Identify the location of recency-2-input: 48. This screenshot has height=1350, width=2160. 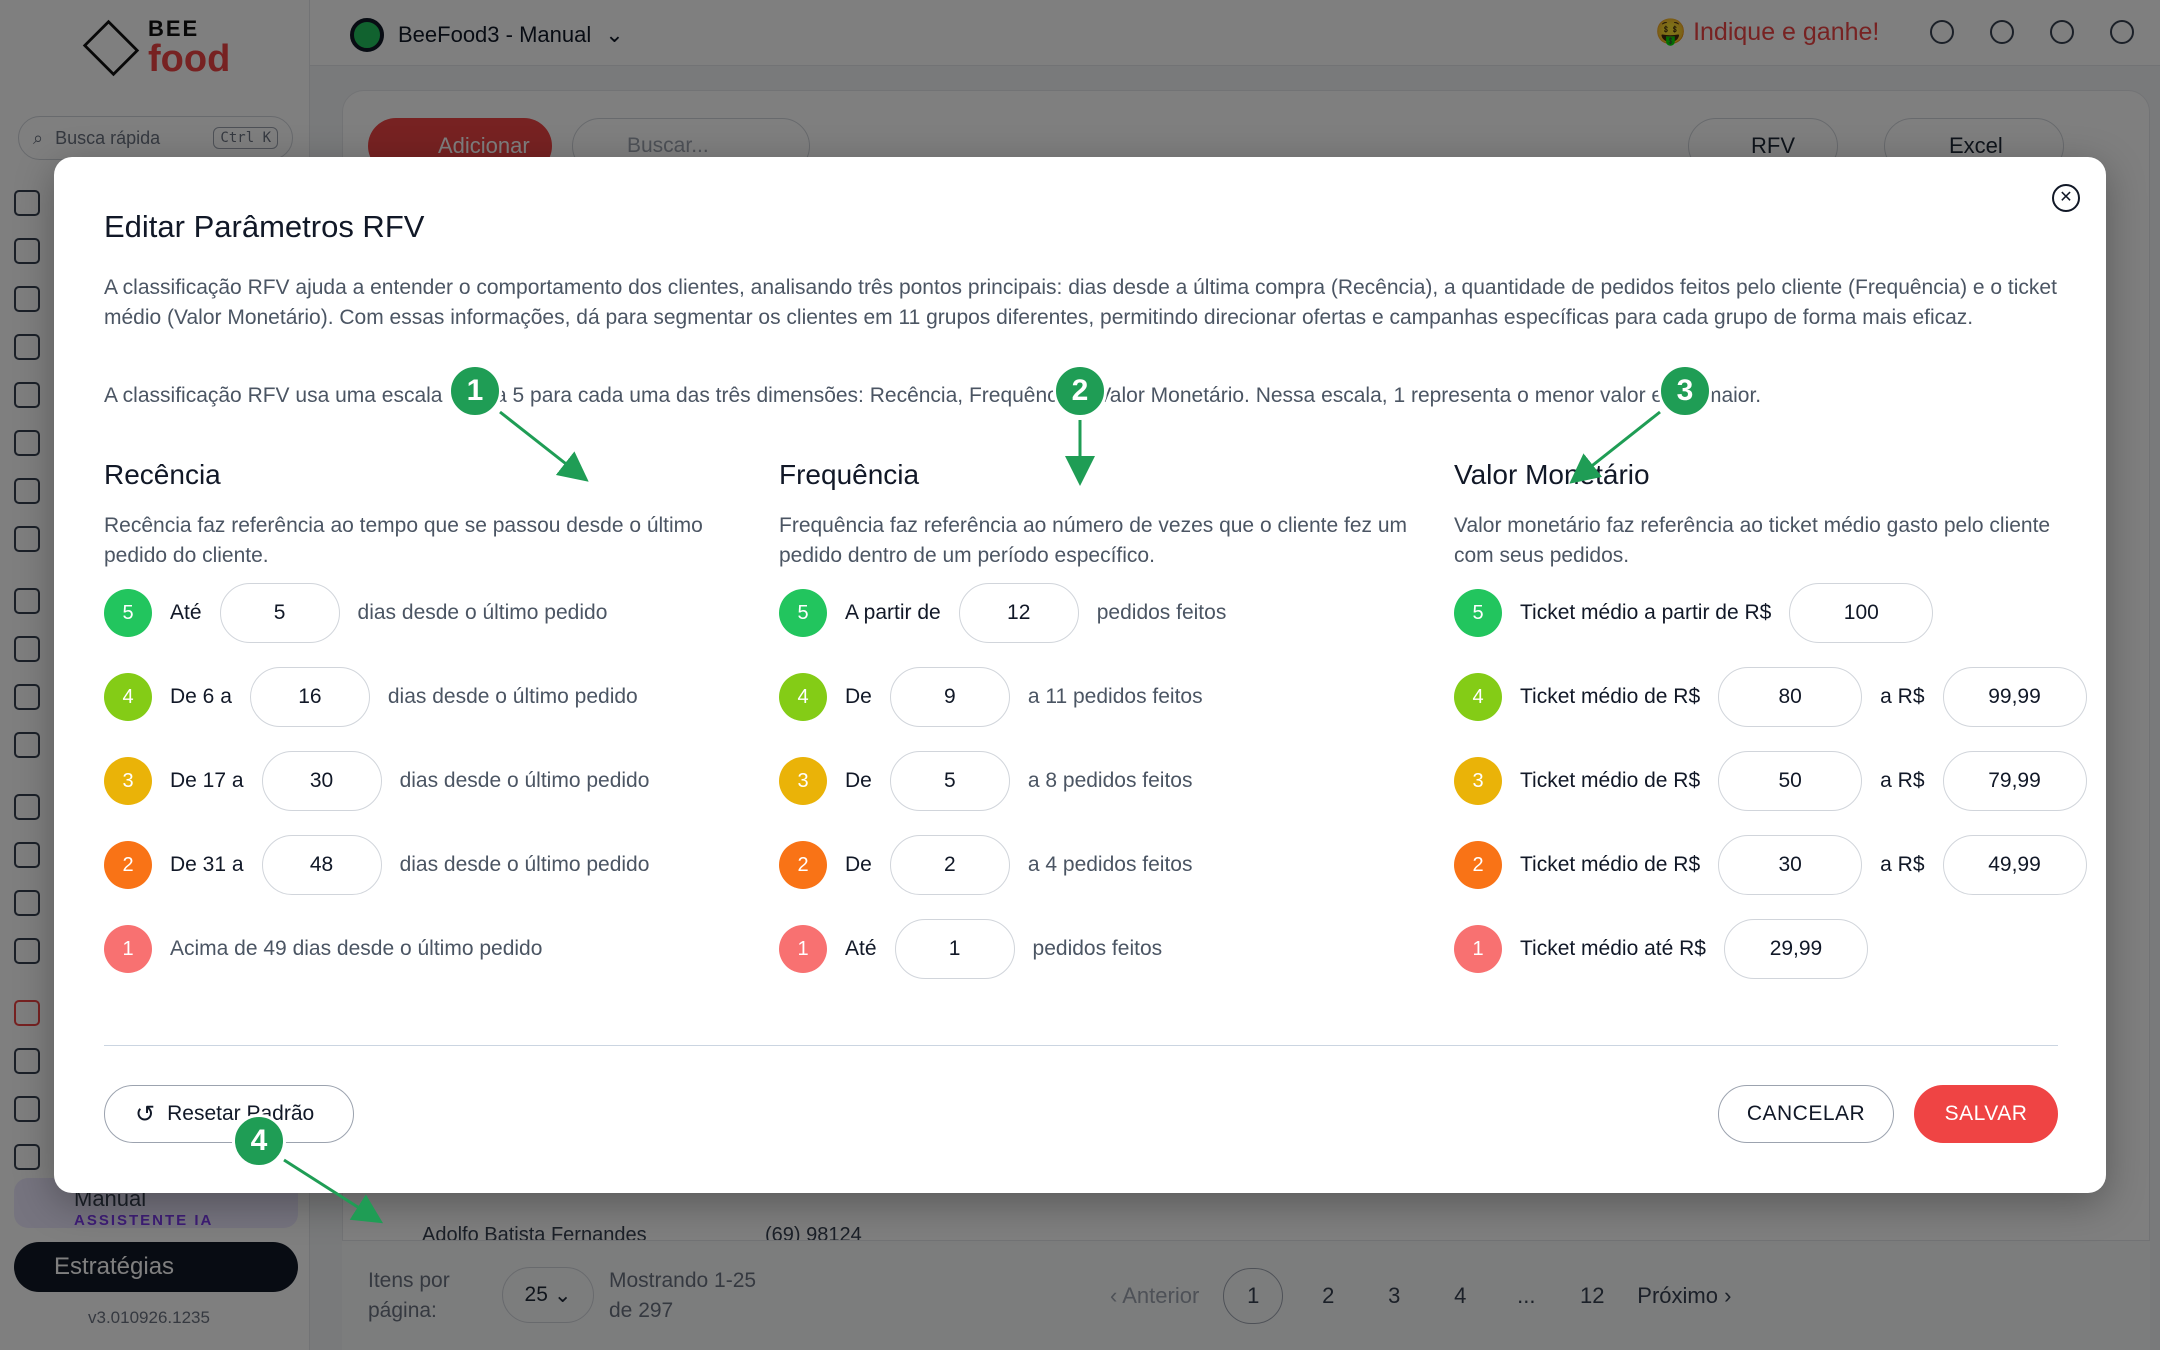
(321, 865).